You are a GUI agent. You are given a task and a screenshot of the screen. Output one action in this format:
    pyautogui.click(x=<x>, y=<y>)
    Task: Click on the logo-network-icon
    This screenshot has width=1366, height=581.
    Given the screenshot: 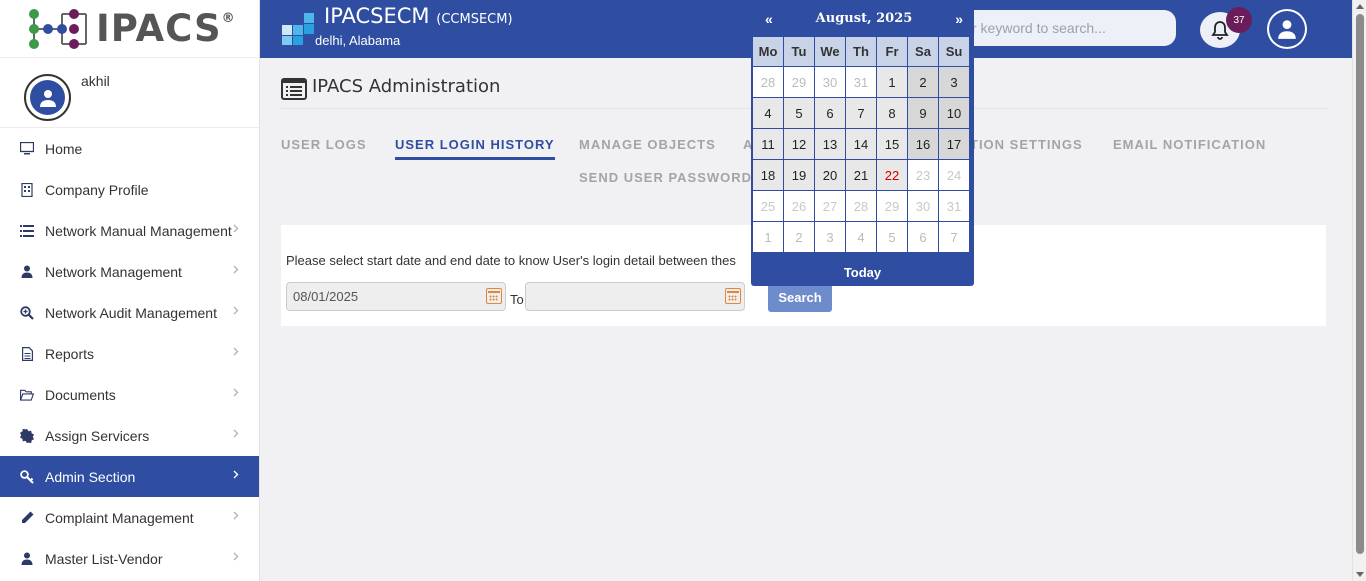 What is the action you would take?
    pyautogui.click(x=58, y=28)
    